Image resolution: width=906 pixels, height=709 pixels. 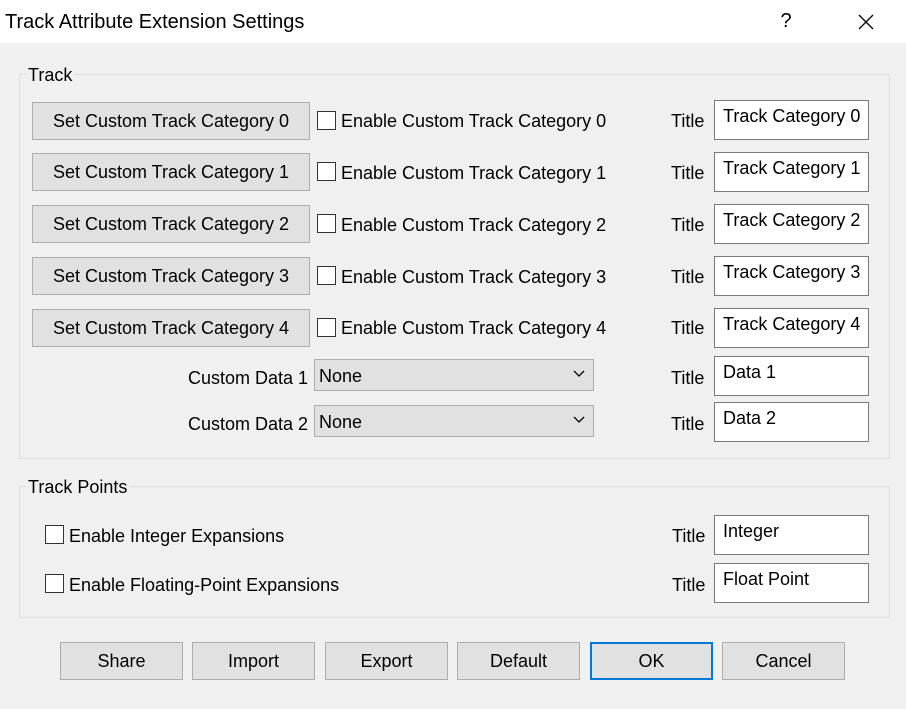 What do you see at coordinates (326, 171) in the screenshot?
I see `enable-category-1-checkbox` at bounding box center [326, 171].